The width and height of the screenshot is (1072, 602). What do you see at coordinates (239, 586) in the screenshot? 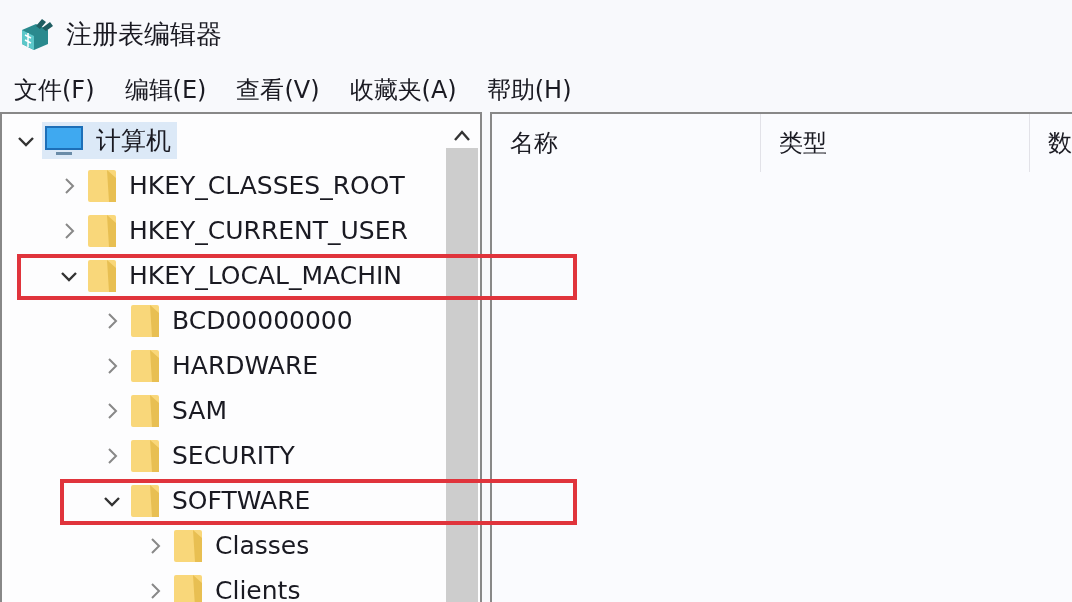
I see `tree-item: Clients` at bounding box center [239, 586].